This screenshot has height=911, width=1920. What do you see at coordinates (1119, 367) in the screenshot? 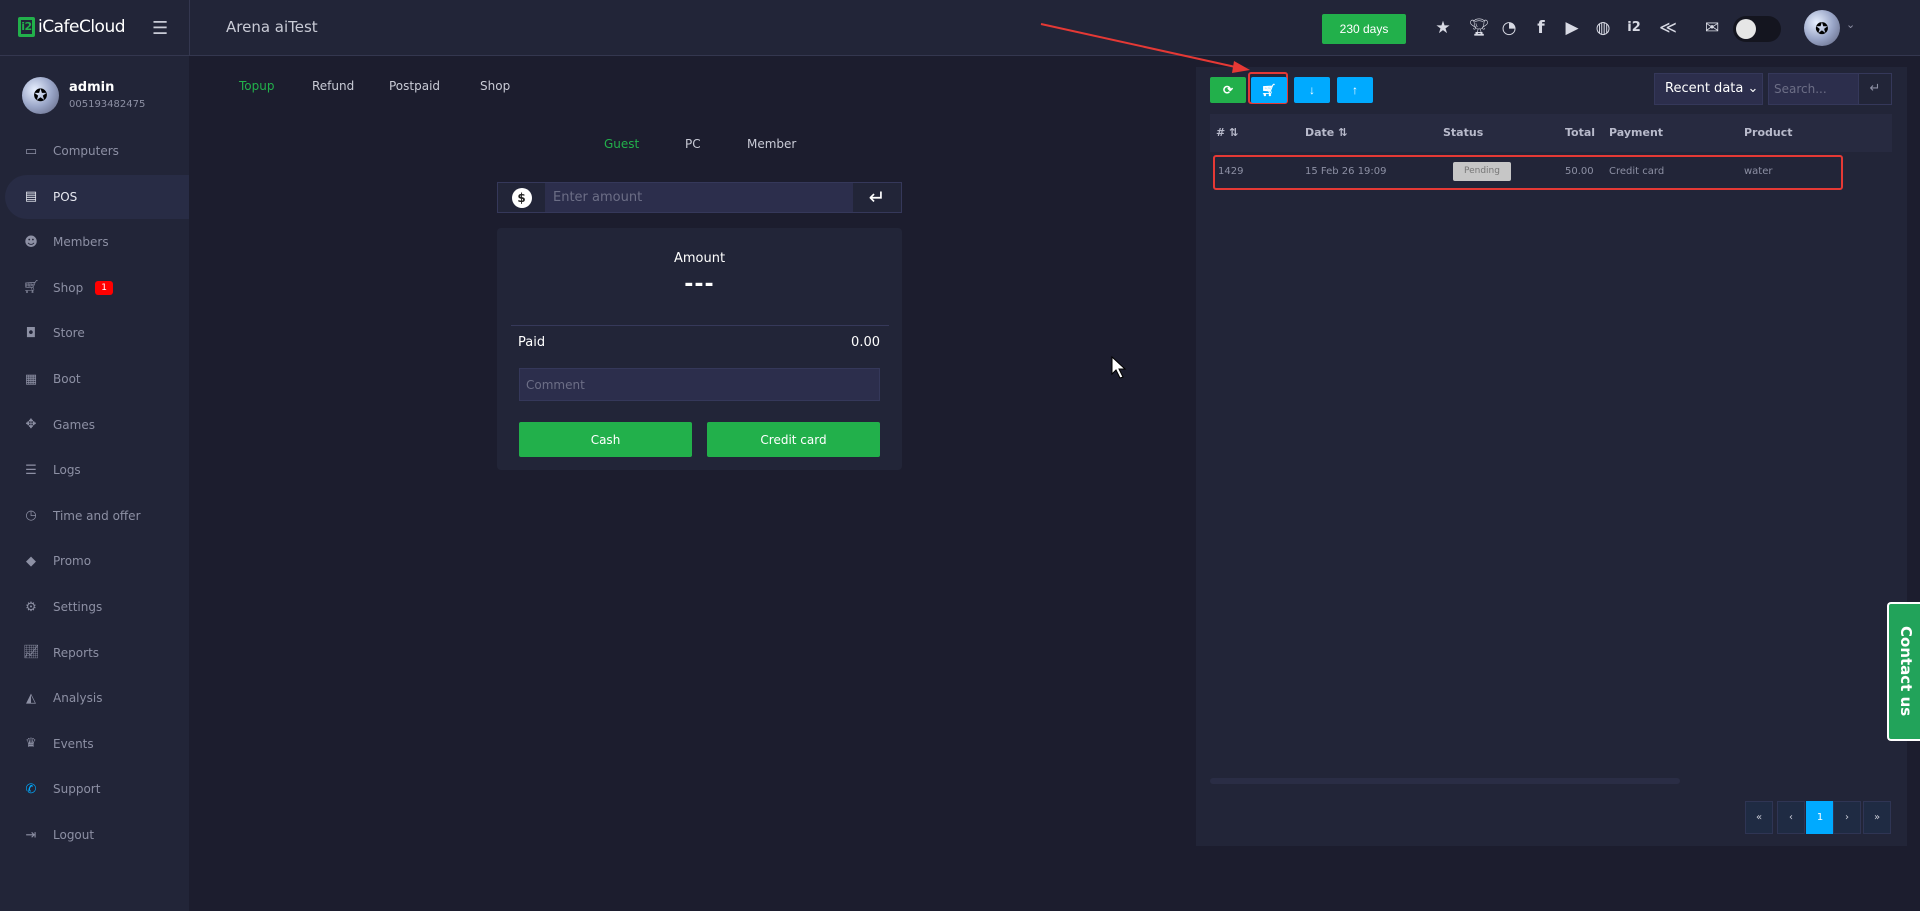
I see `mouse-cursor-icon` at bounding box center [1119, 367].